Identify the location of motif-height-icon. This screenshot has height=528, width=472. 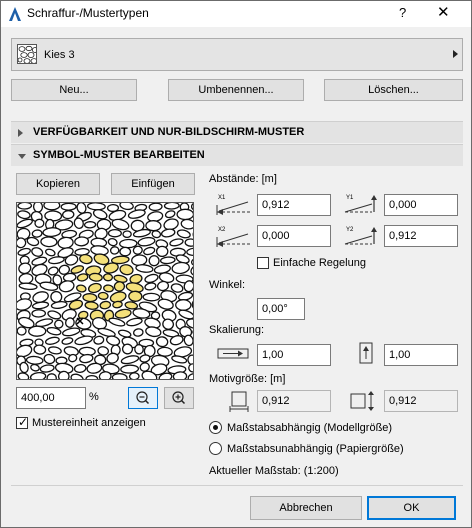
(362, 401).